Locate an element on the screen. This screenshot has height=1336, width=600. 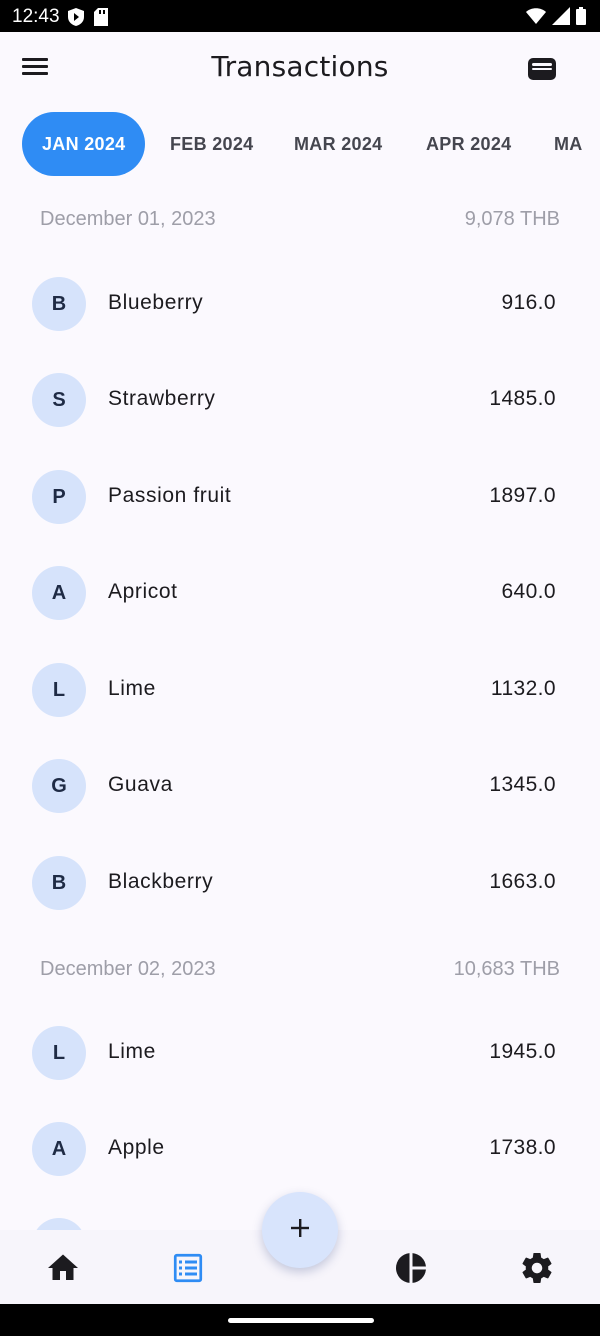
add-transaction-button is located at coordinates (300, 1230).